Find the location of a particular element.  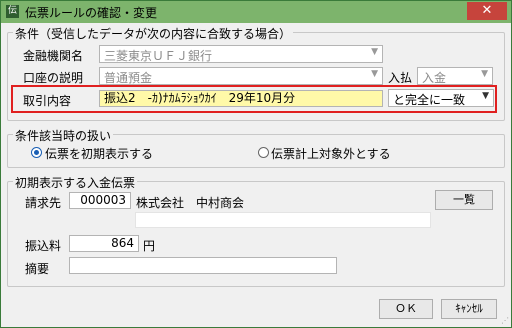

cancel-button: ｷｬﾝｾﾙ is located at coordinates (469, 309).